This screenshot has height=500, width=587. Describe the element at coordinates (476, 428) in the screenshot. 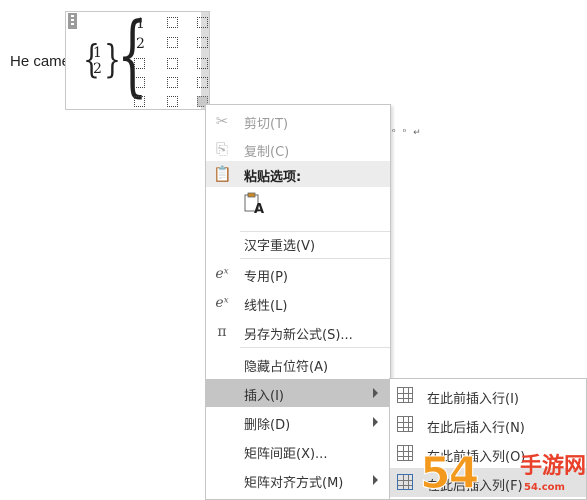

I see `submenu-item-label: 在此后插入行(N)` at that location.